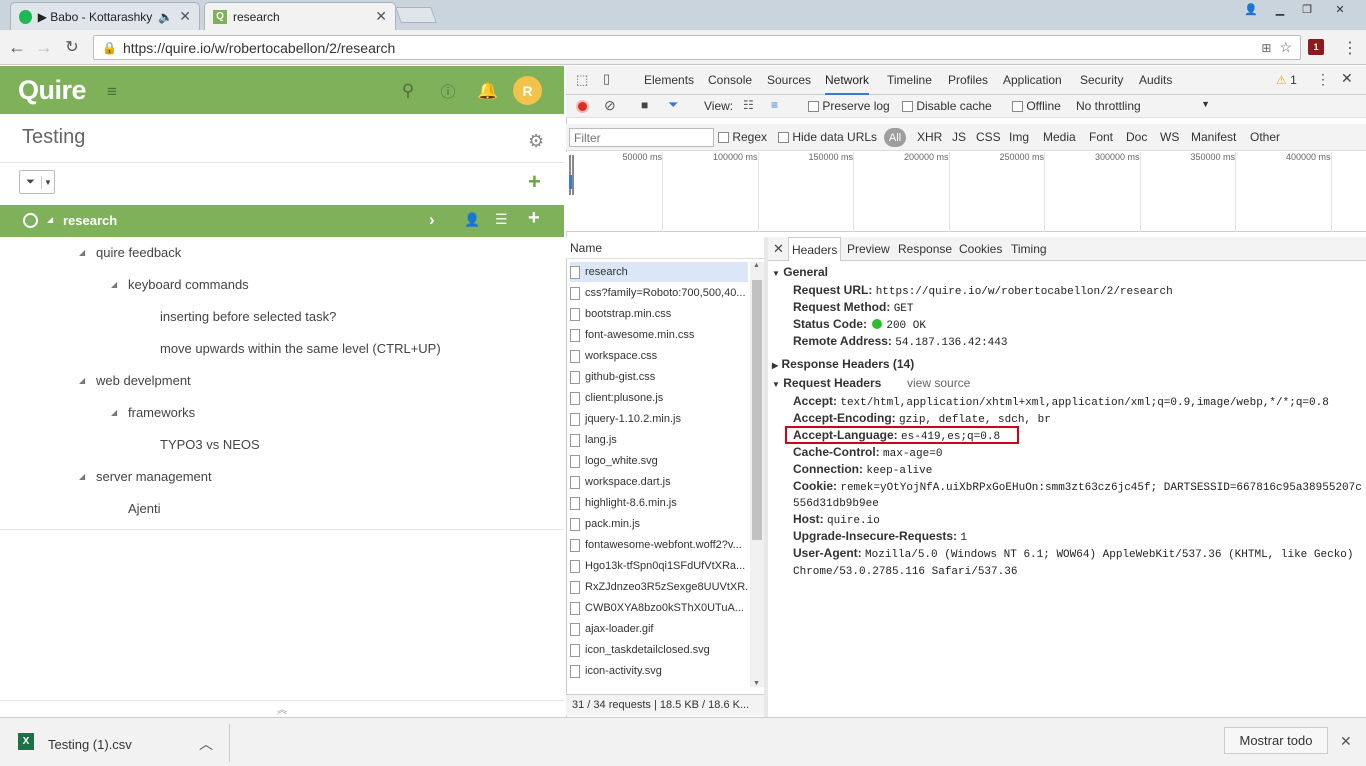 The height and width of the screenshot is (766, 1366). What do you see at coordinates (1347, 78) in the screenshot?
I see `close-devtools-icon: ✕` at bounding box center [1347, 78].